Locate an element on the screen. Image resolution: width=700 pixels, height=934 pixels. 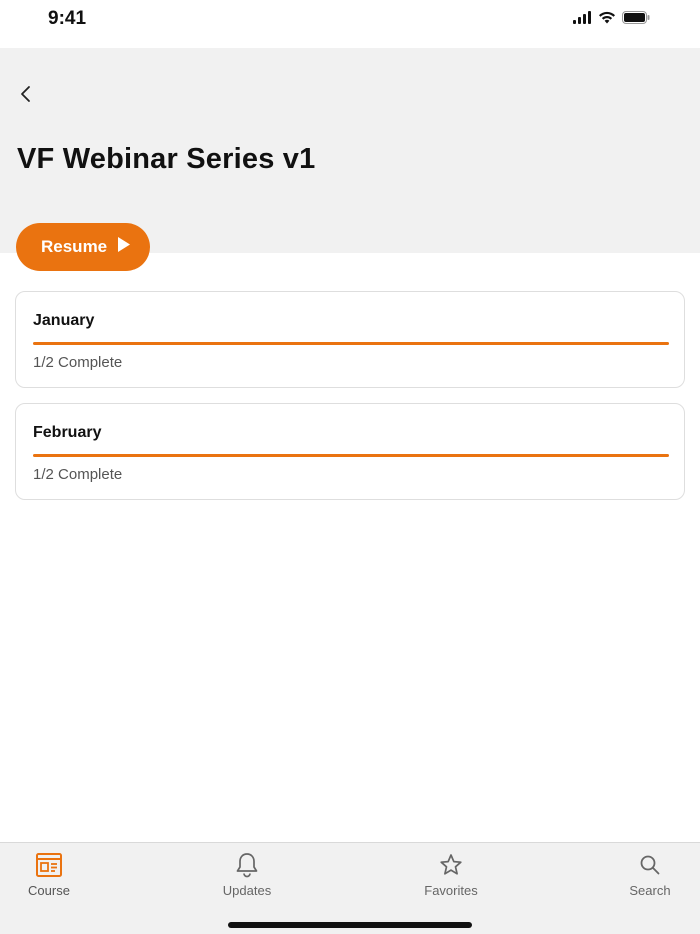
cellular-signal-icon is located at coordinates (582, 20).